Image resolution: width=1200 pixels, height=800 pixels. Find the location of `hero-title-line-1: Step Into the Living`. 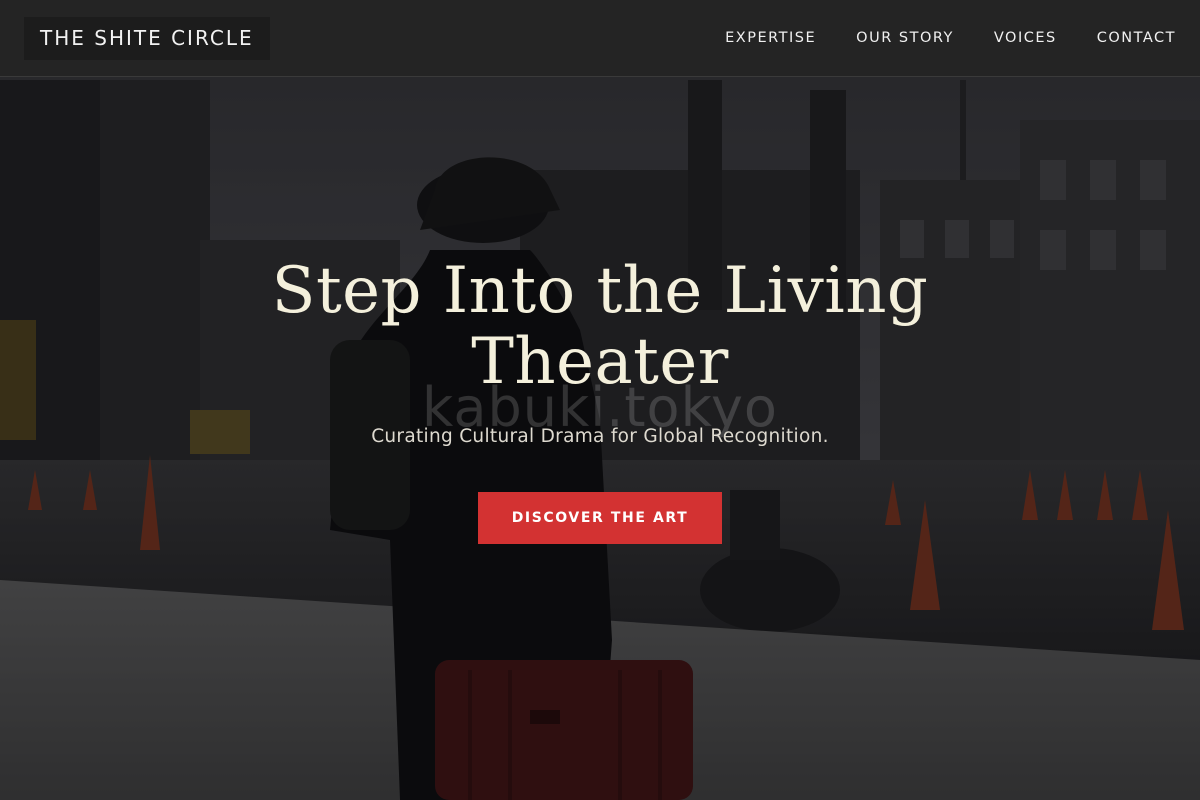

hero-title-line-1: Step Into the Living is located at coordinates (600, 291).